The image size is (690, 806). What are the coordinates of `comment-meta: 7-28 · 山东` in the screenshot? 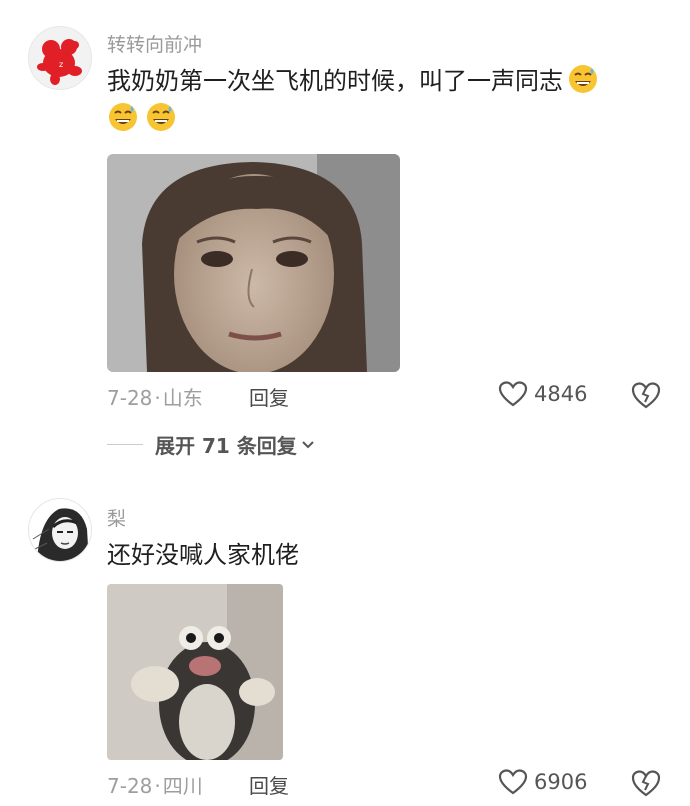 It's located at (155, 396).